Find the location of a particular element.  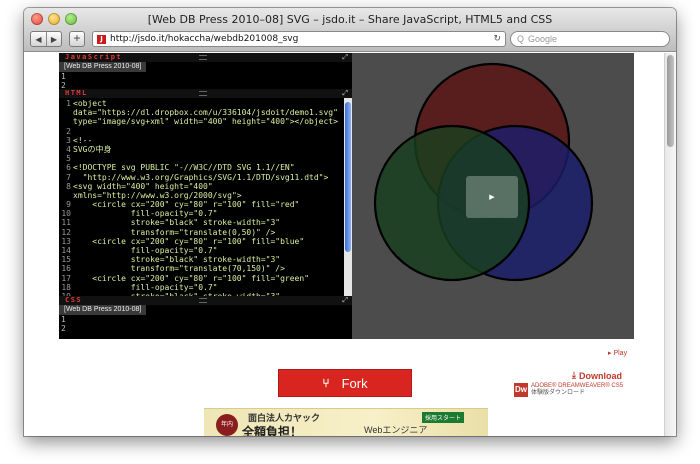

search-placeholder: Google is located at coordinates (543, 39).